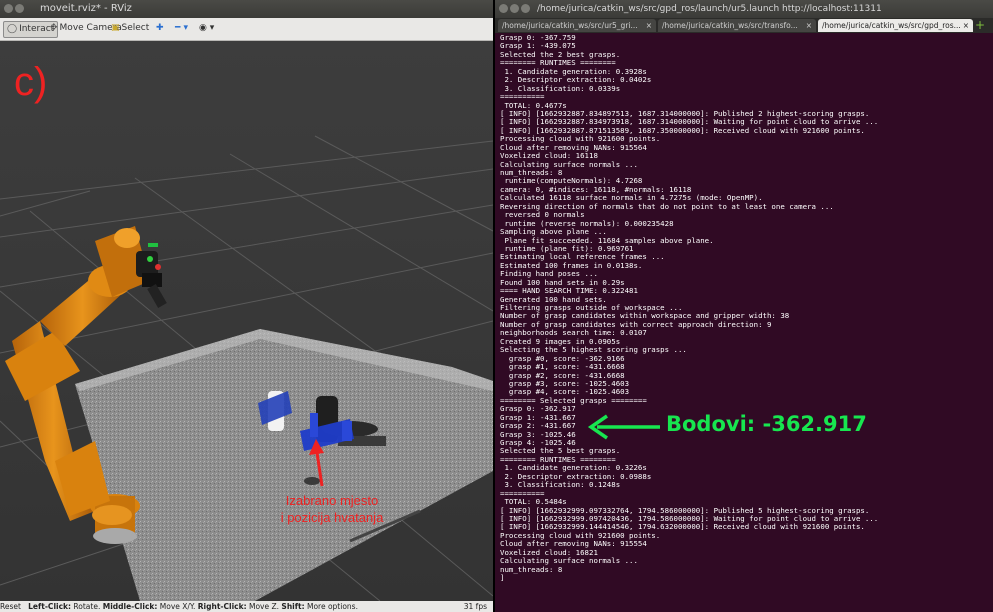 The width and height of the screenshot is (993, 612). I want to click on view-options-button: ◉ ▾, so click(206, 28).